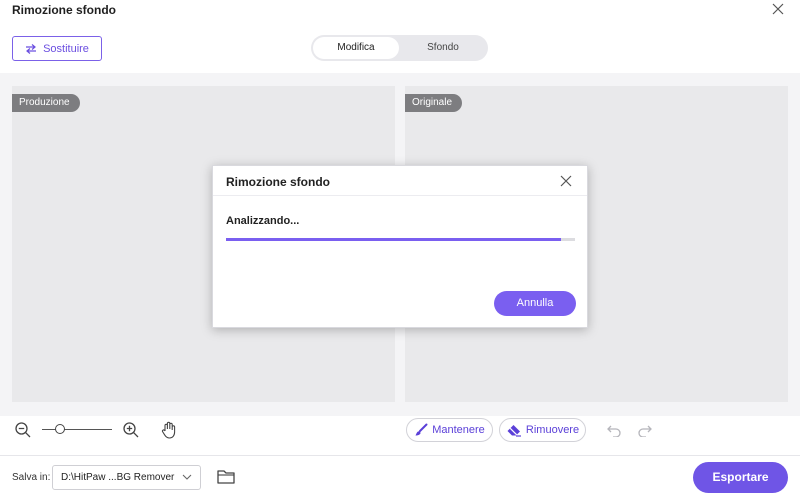  I want to click on replace-button: Sostituire, so click(57, 48).